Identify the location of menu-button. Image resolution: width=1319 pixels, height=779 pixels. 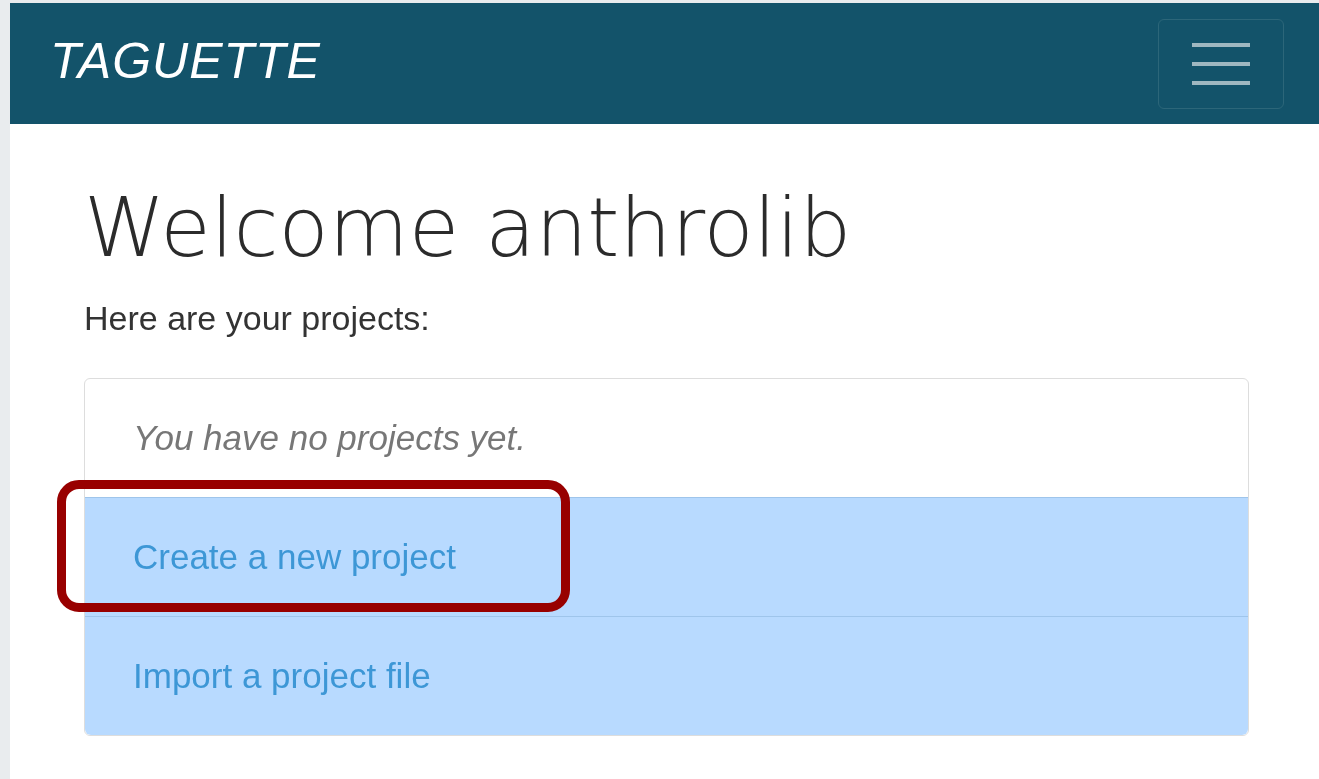
(1221, 63).